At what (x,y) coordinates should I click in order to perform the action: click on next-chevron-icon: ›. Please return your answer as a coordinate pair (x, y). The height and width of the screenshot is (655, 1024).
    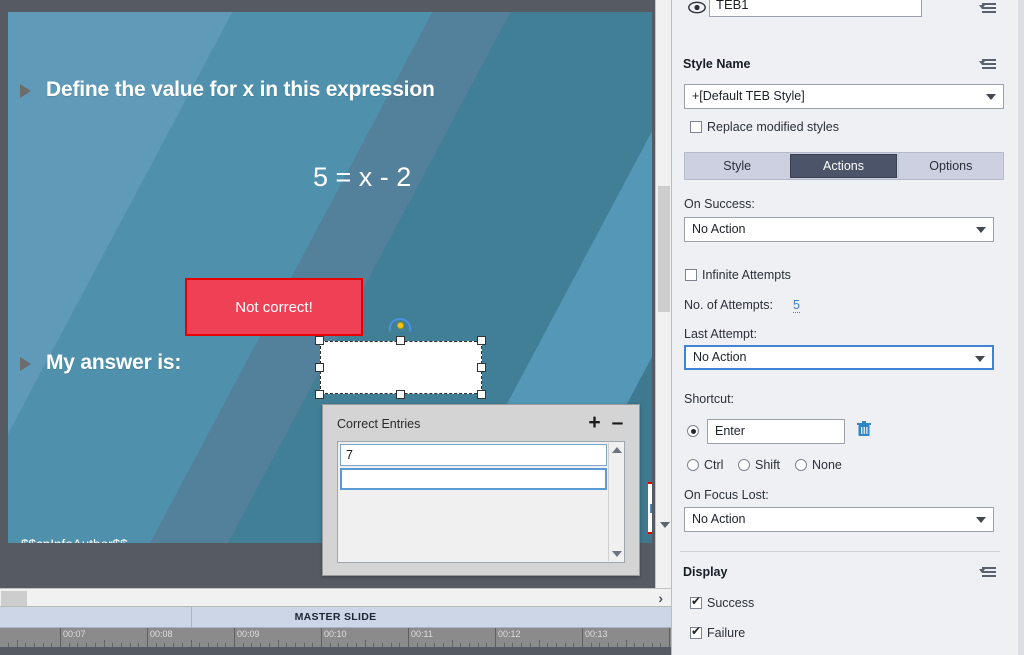
    Looking at the image, I should click on (660, 598).